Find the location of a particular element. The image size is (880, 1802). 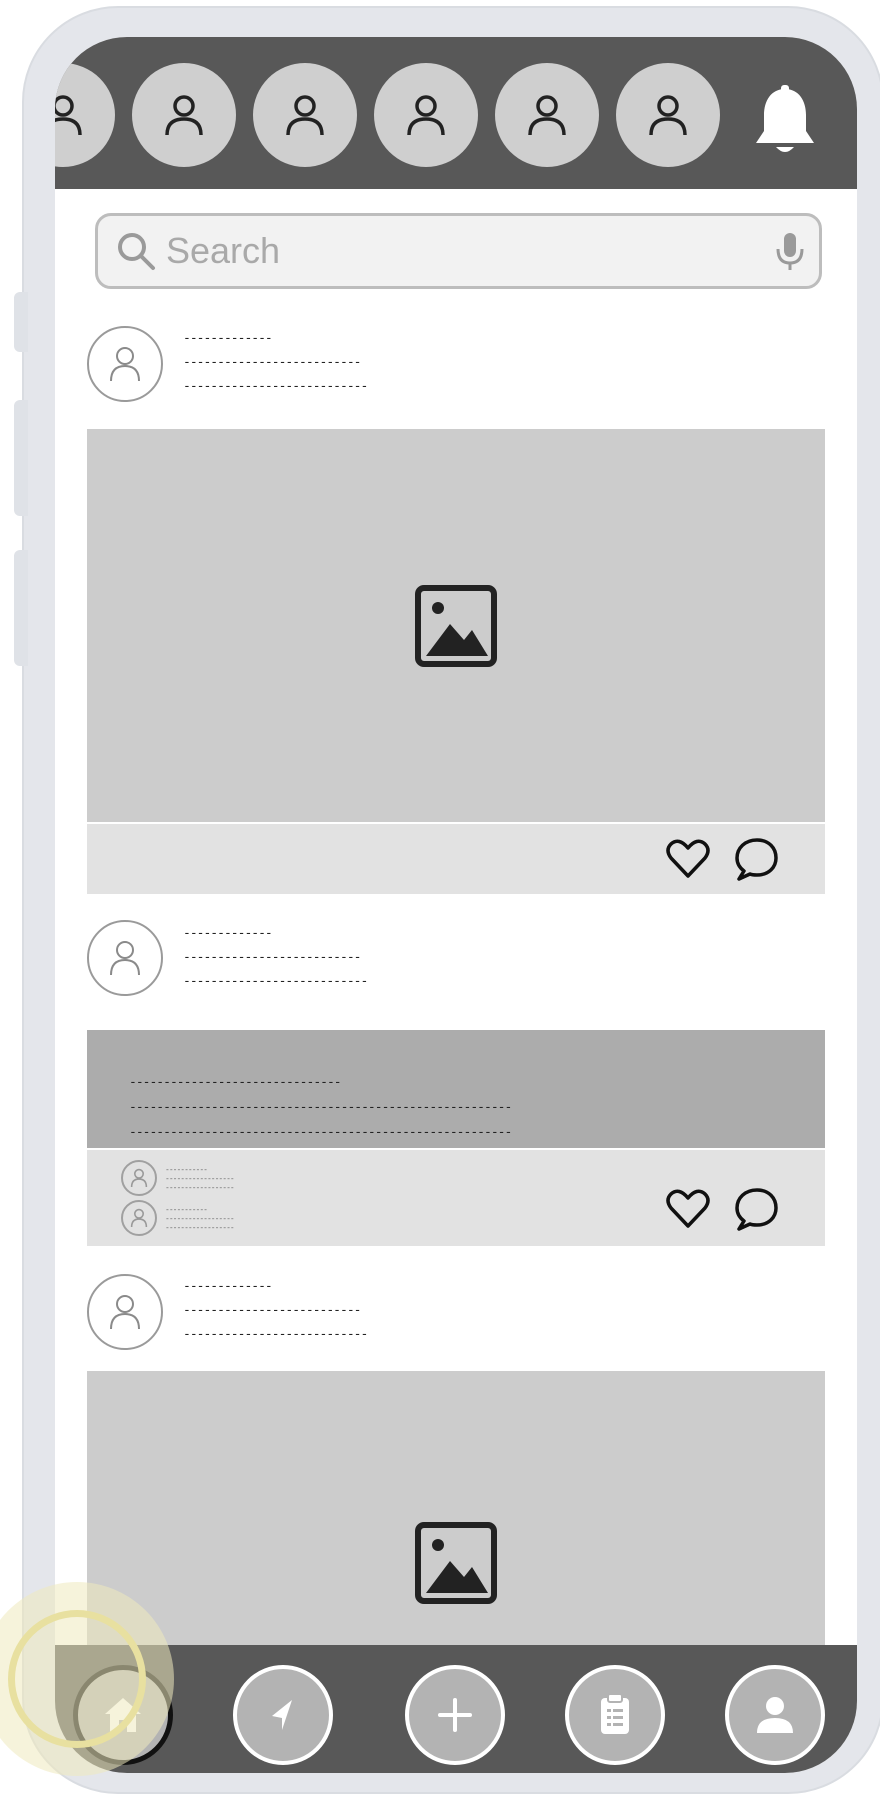

microphone-icon is located at coordinates (790, 251).